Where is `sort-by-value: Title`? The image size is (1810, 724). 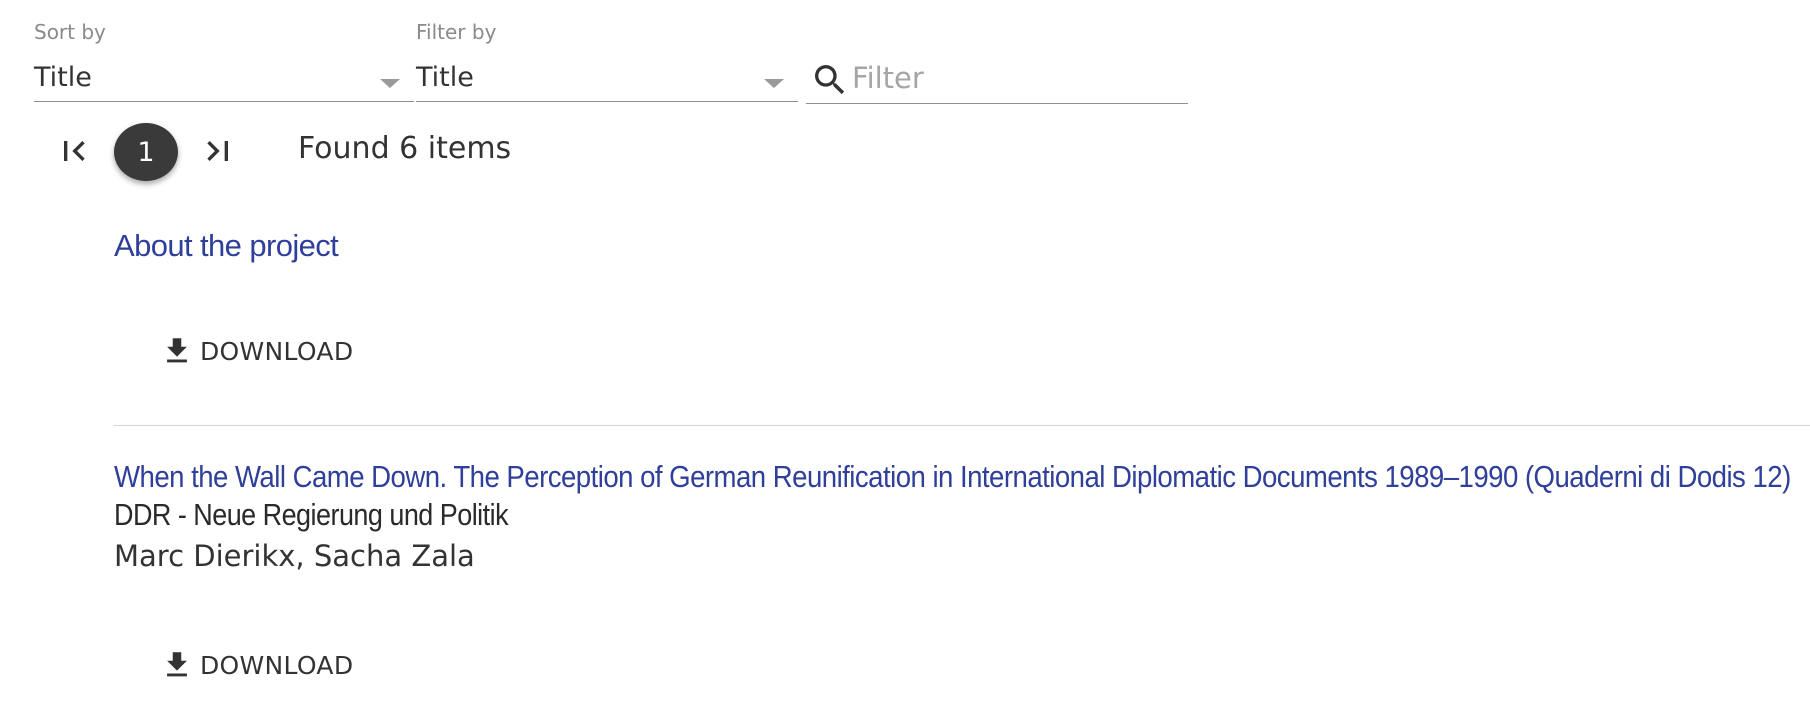 sort-by-value: Title is located at coordinates (63, 77).